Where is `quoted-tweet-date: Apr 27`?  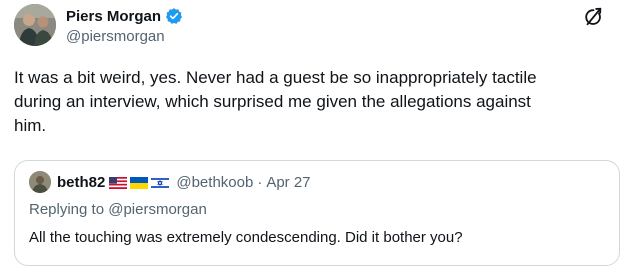
quoted-tweet-date: Apr 27 is located at coordinates (288, 182).